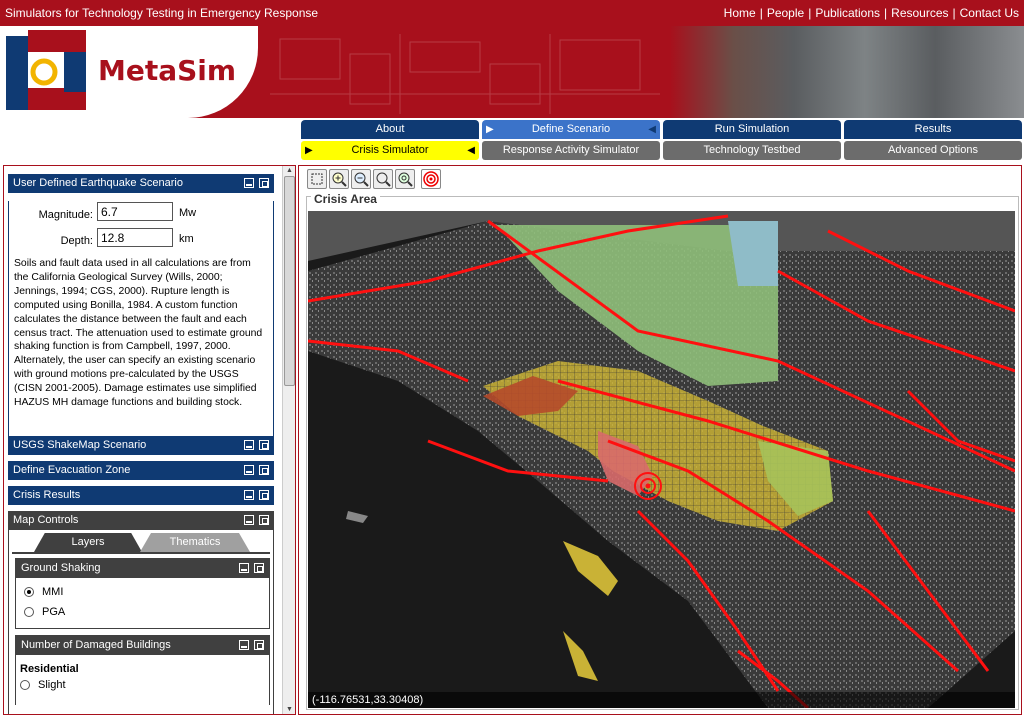  I want to click on link-contact: Contact Us, so click(989, 13).